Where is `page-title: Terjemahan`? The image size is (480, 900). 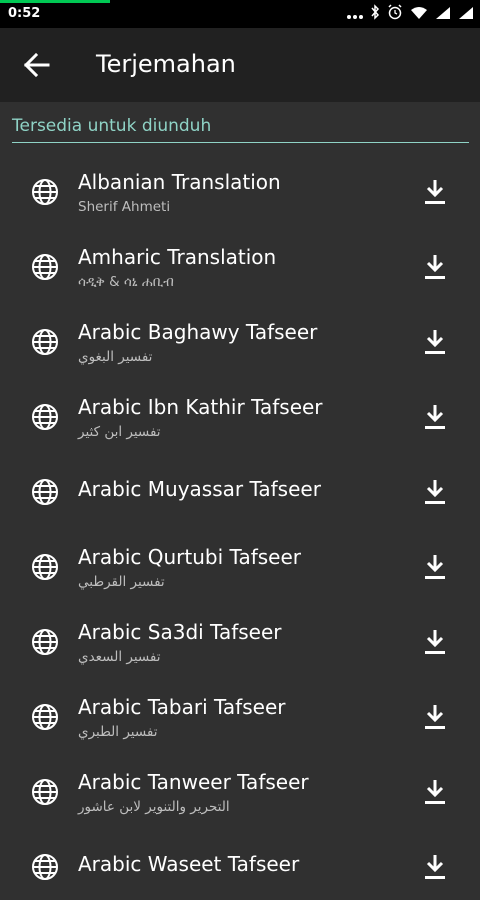
page-title: Terjemahan is located at coordinates (166, 64).